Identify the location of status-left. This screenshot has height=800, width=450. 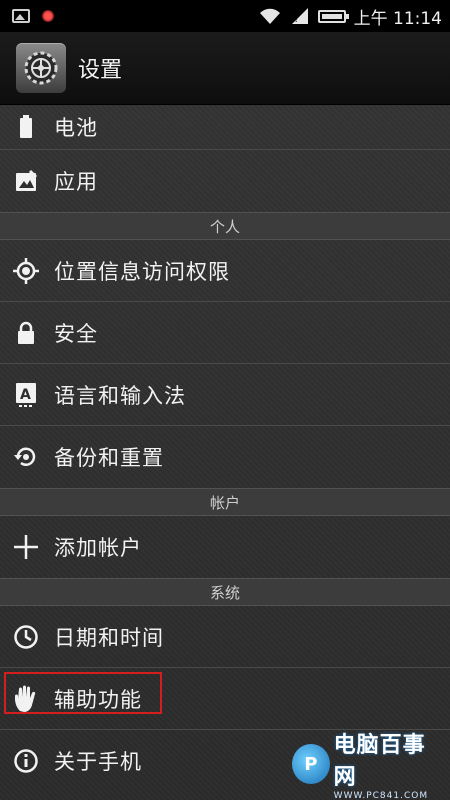
(27, 16).